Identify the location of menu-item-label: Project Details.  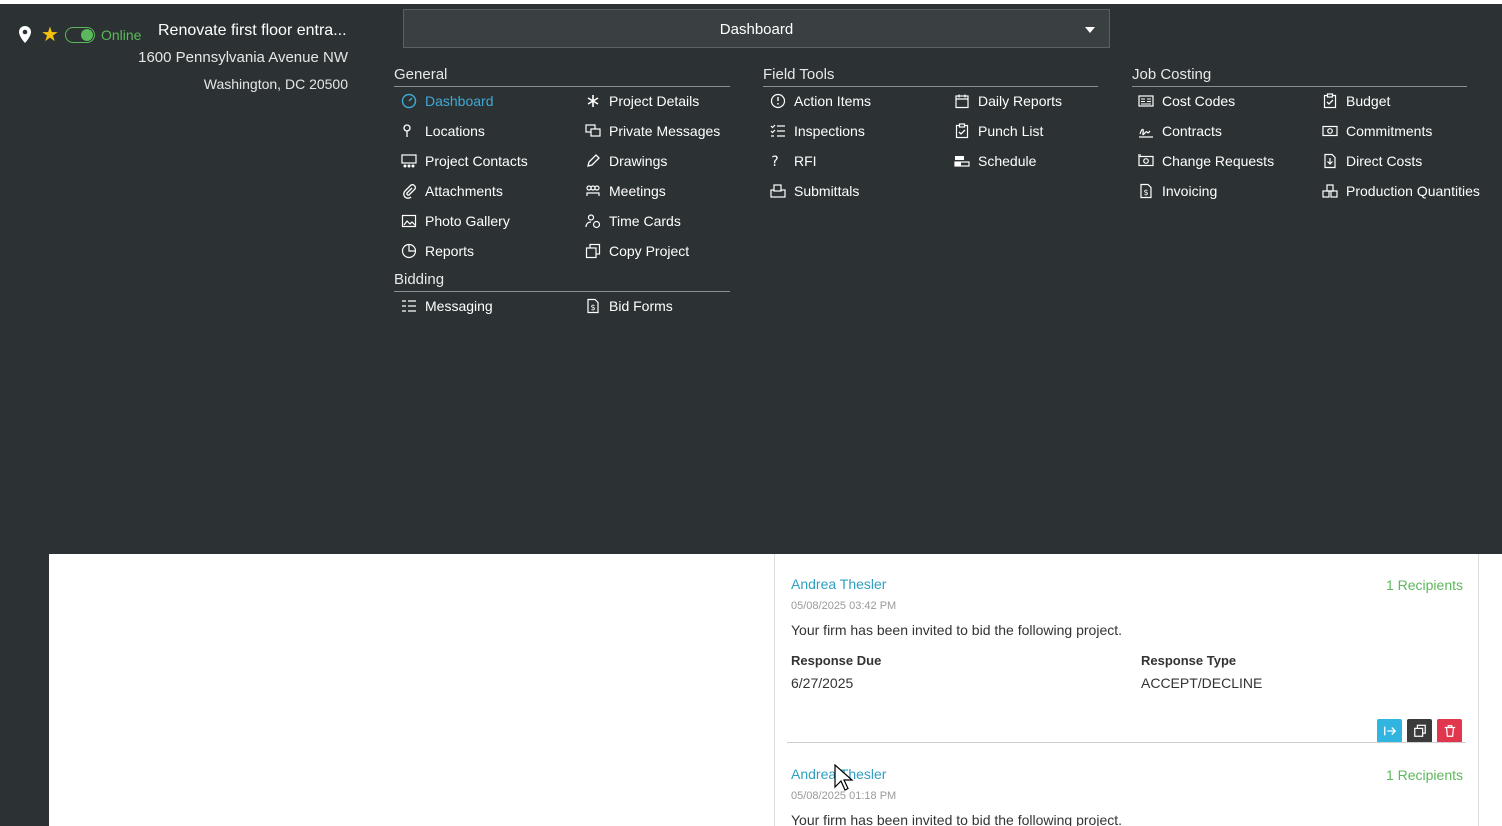
(654, 101).